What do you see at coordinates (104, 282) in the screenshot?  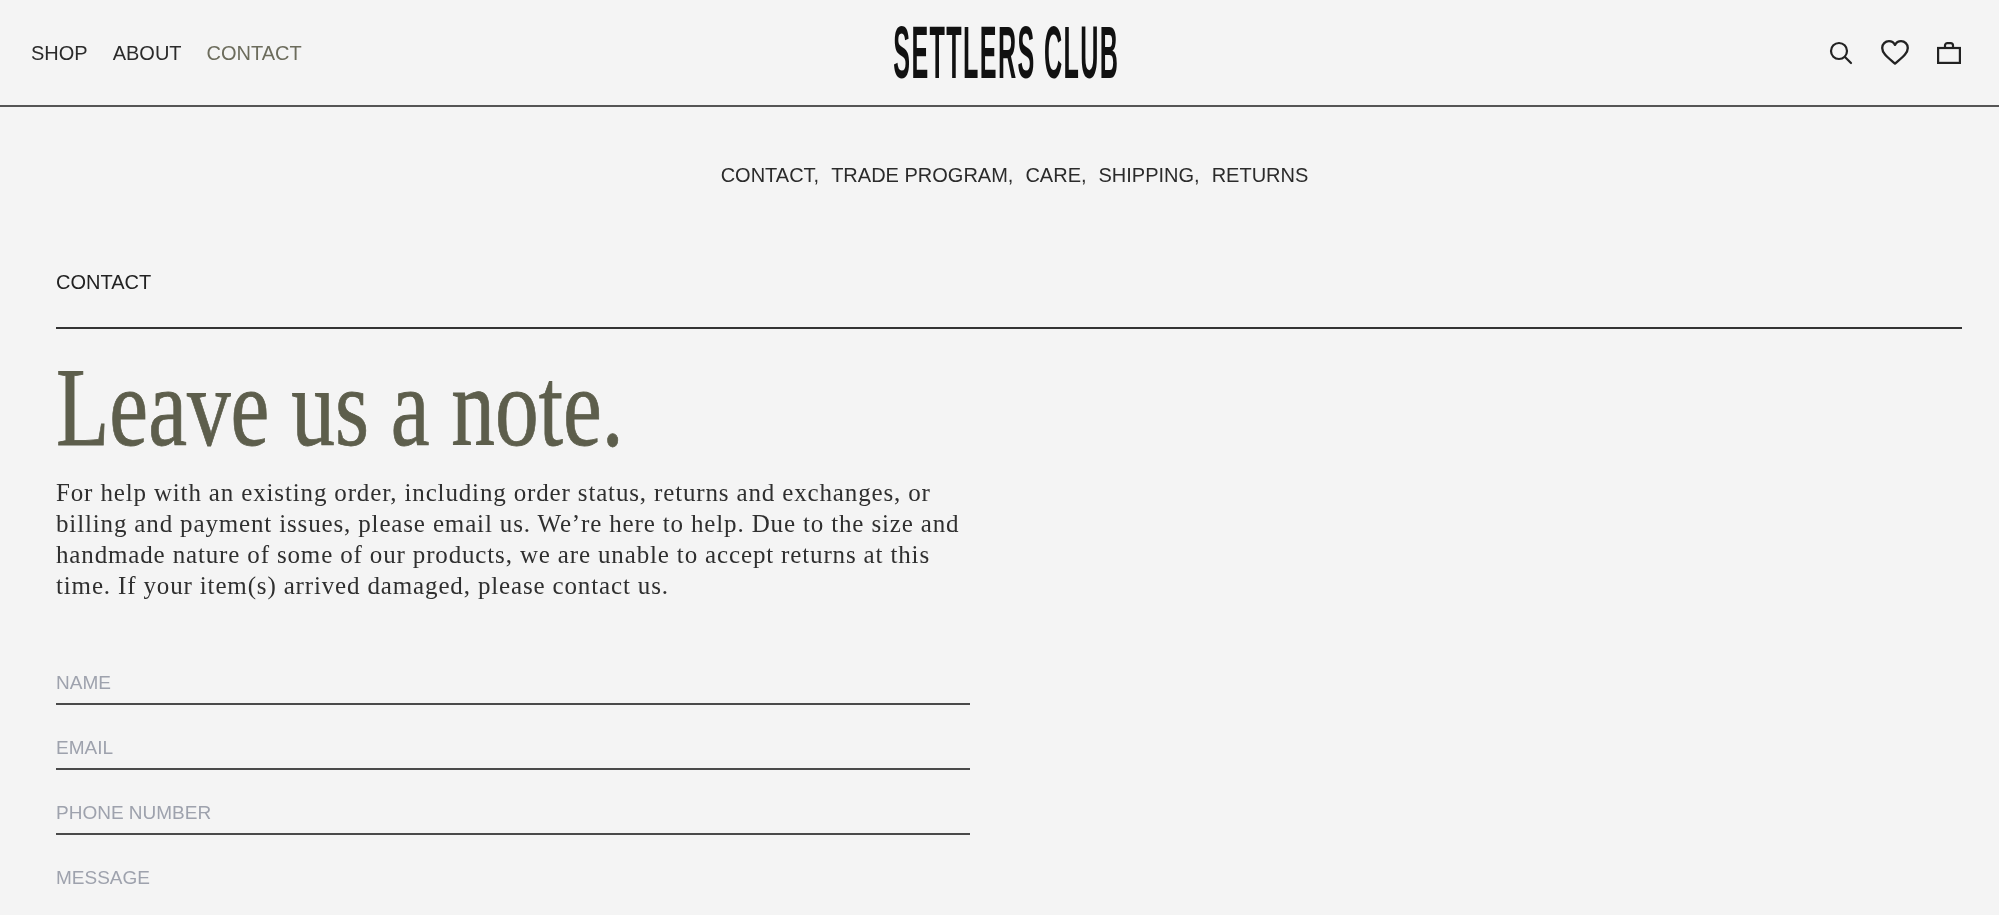 I see `section-title: CONTACT` at bounding box center [104, 282].